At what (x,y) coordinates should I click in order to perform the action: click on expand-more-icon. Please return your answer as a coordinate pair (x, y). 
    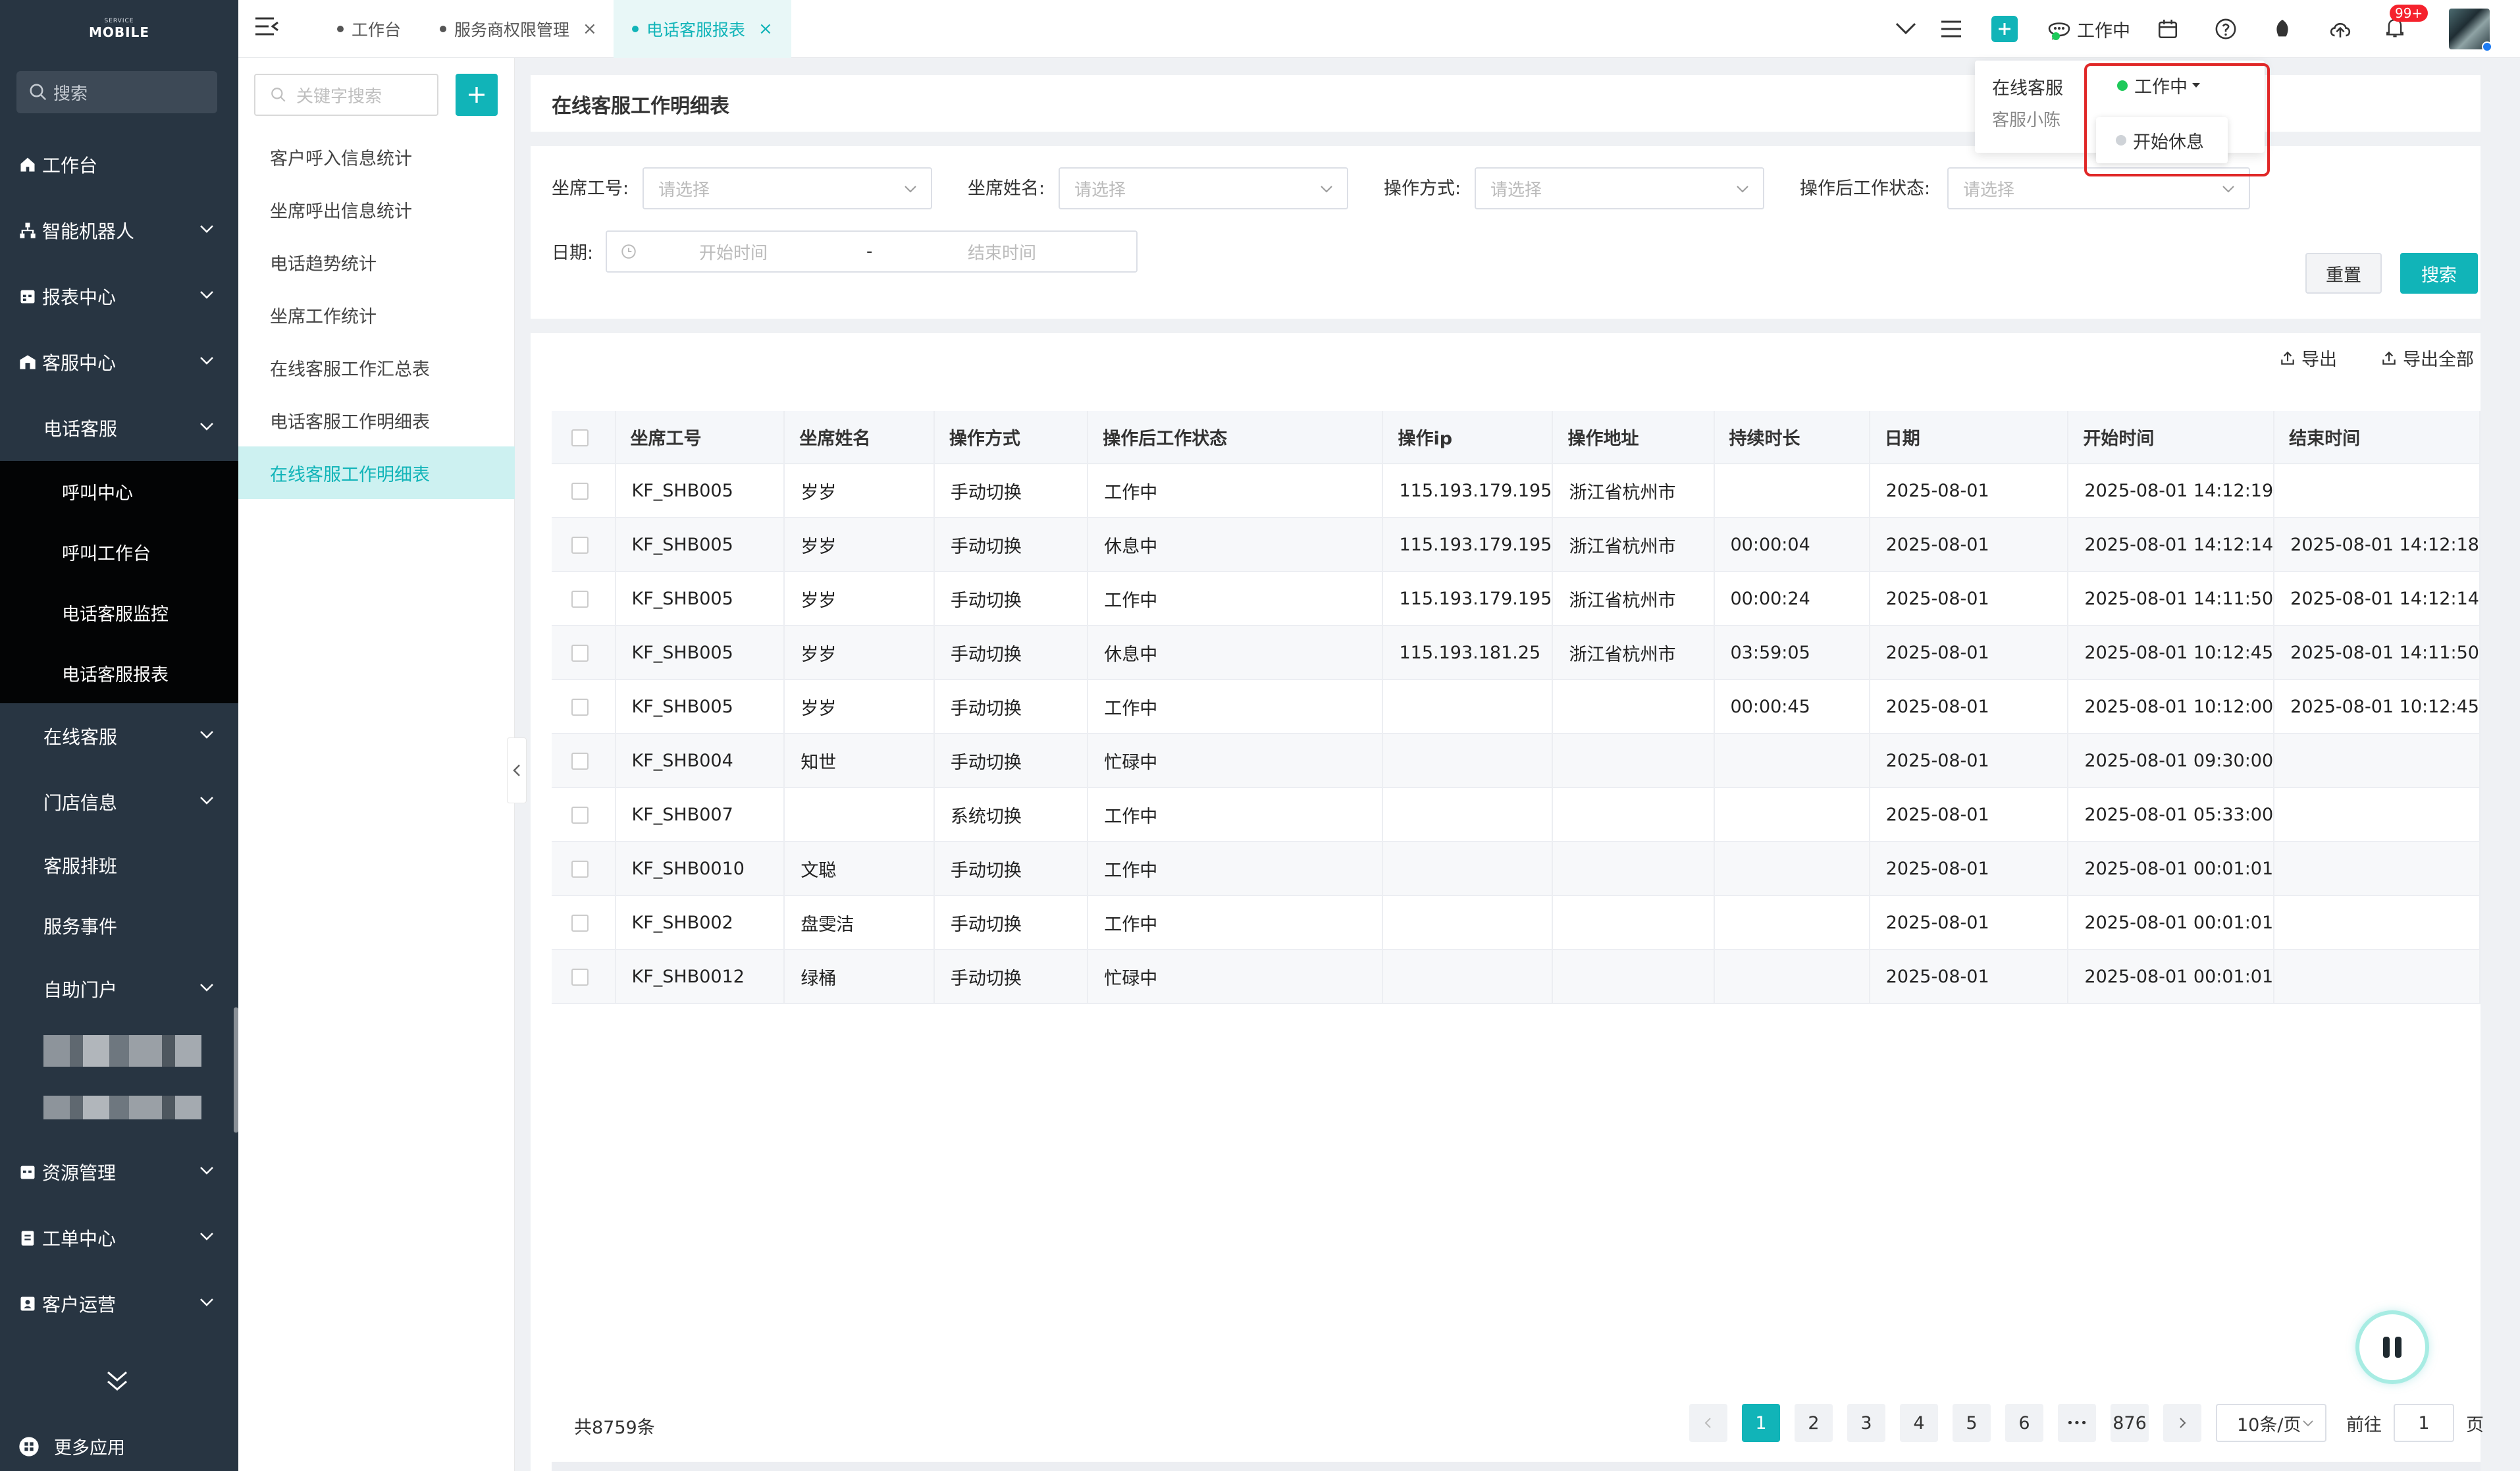
    Looking at the image, I should click on (117, 1381).